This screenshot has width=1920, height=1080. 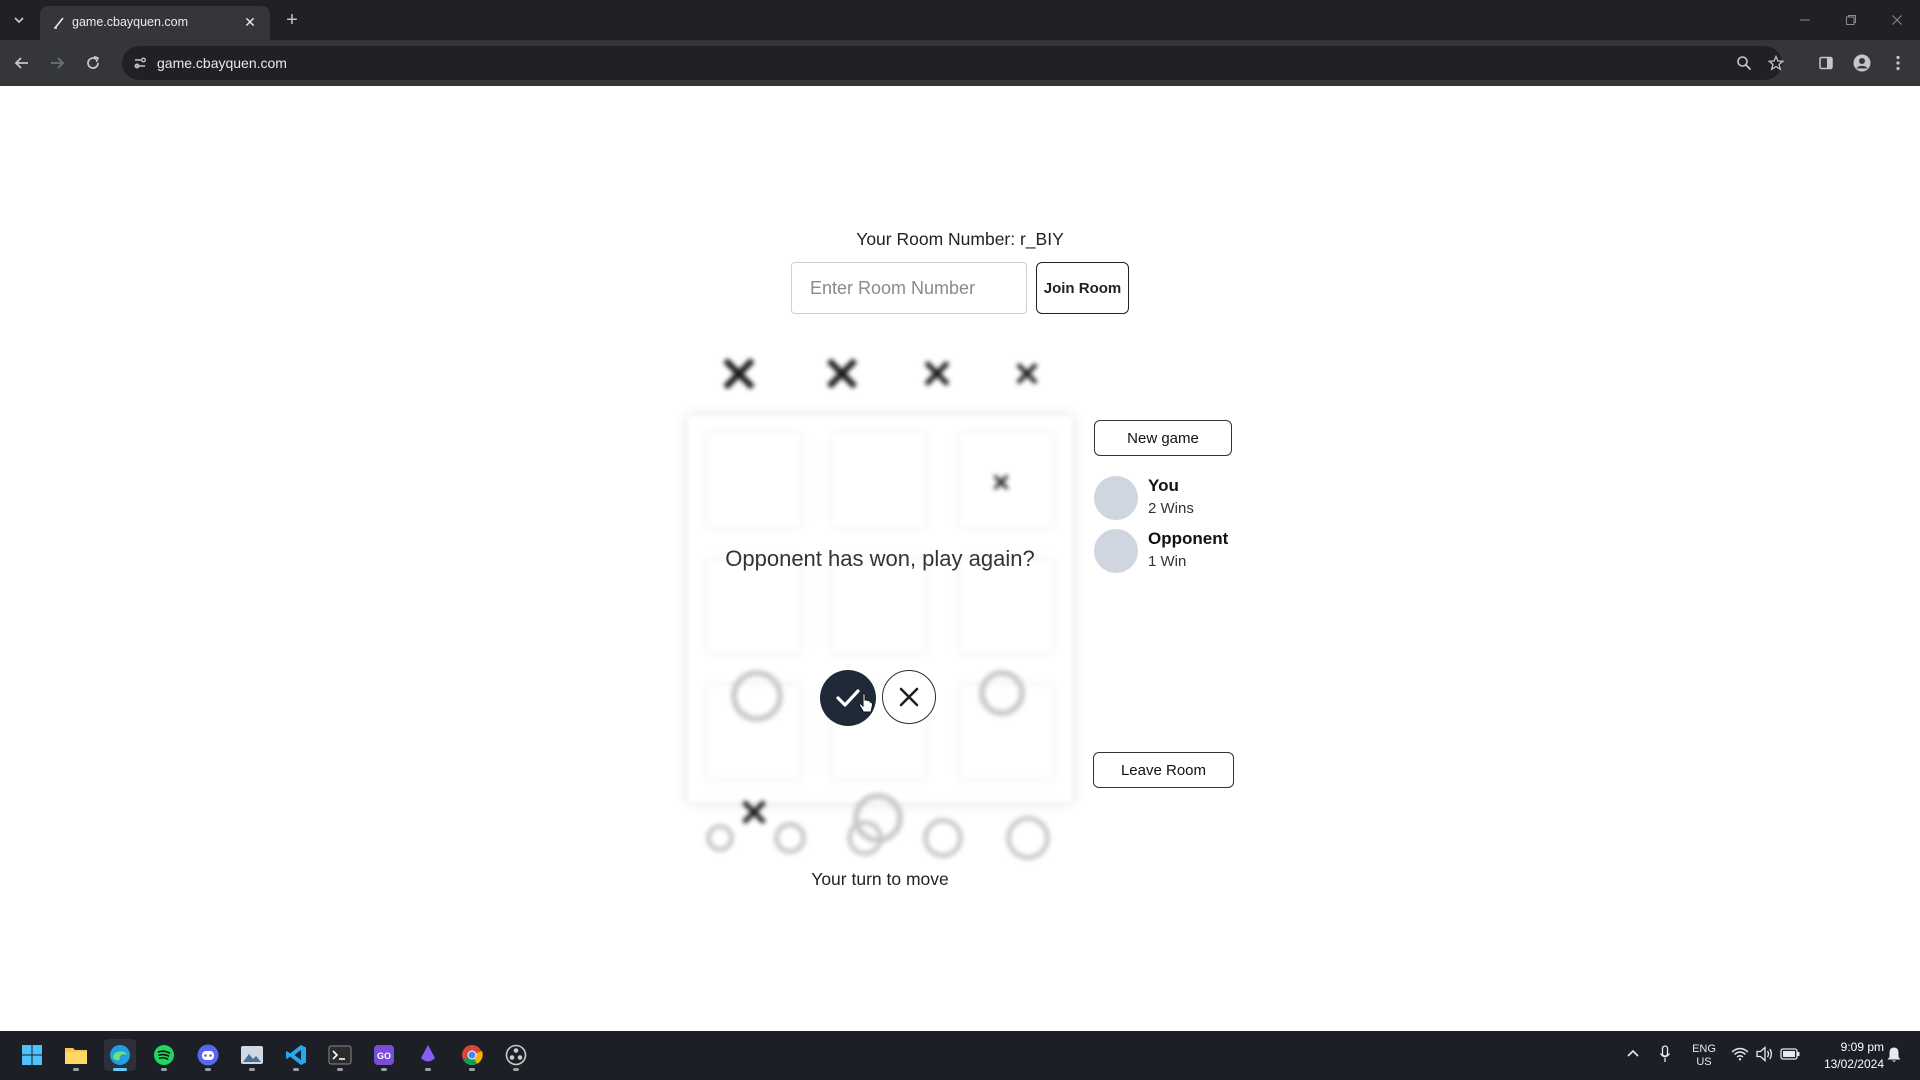 What do you see at coordinates (1894, 1056) in the screenshot?
I see `notification-bell-icon` at bounding box center [1894, 1056].